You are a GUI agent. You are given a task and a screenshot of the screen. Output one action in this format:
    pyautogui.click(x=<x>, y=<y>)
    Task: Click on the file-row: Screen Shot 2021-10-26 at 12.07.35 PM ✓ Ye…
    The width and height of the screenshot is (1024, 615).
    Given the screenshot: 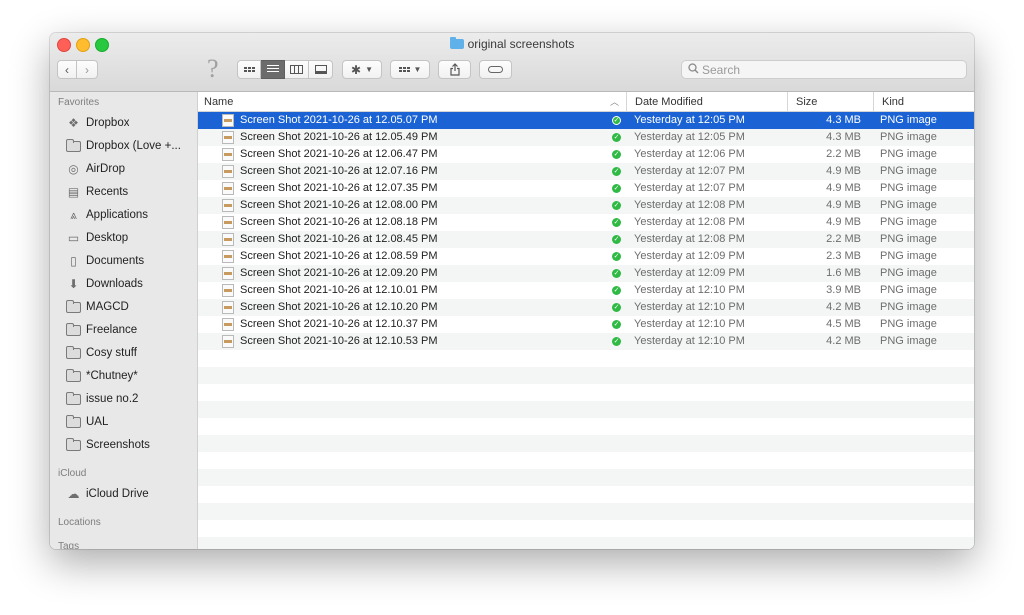 What is the action you would take?
    pyautogui.click(x=586, y=188)
    